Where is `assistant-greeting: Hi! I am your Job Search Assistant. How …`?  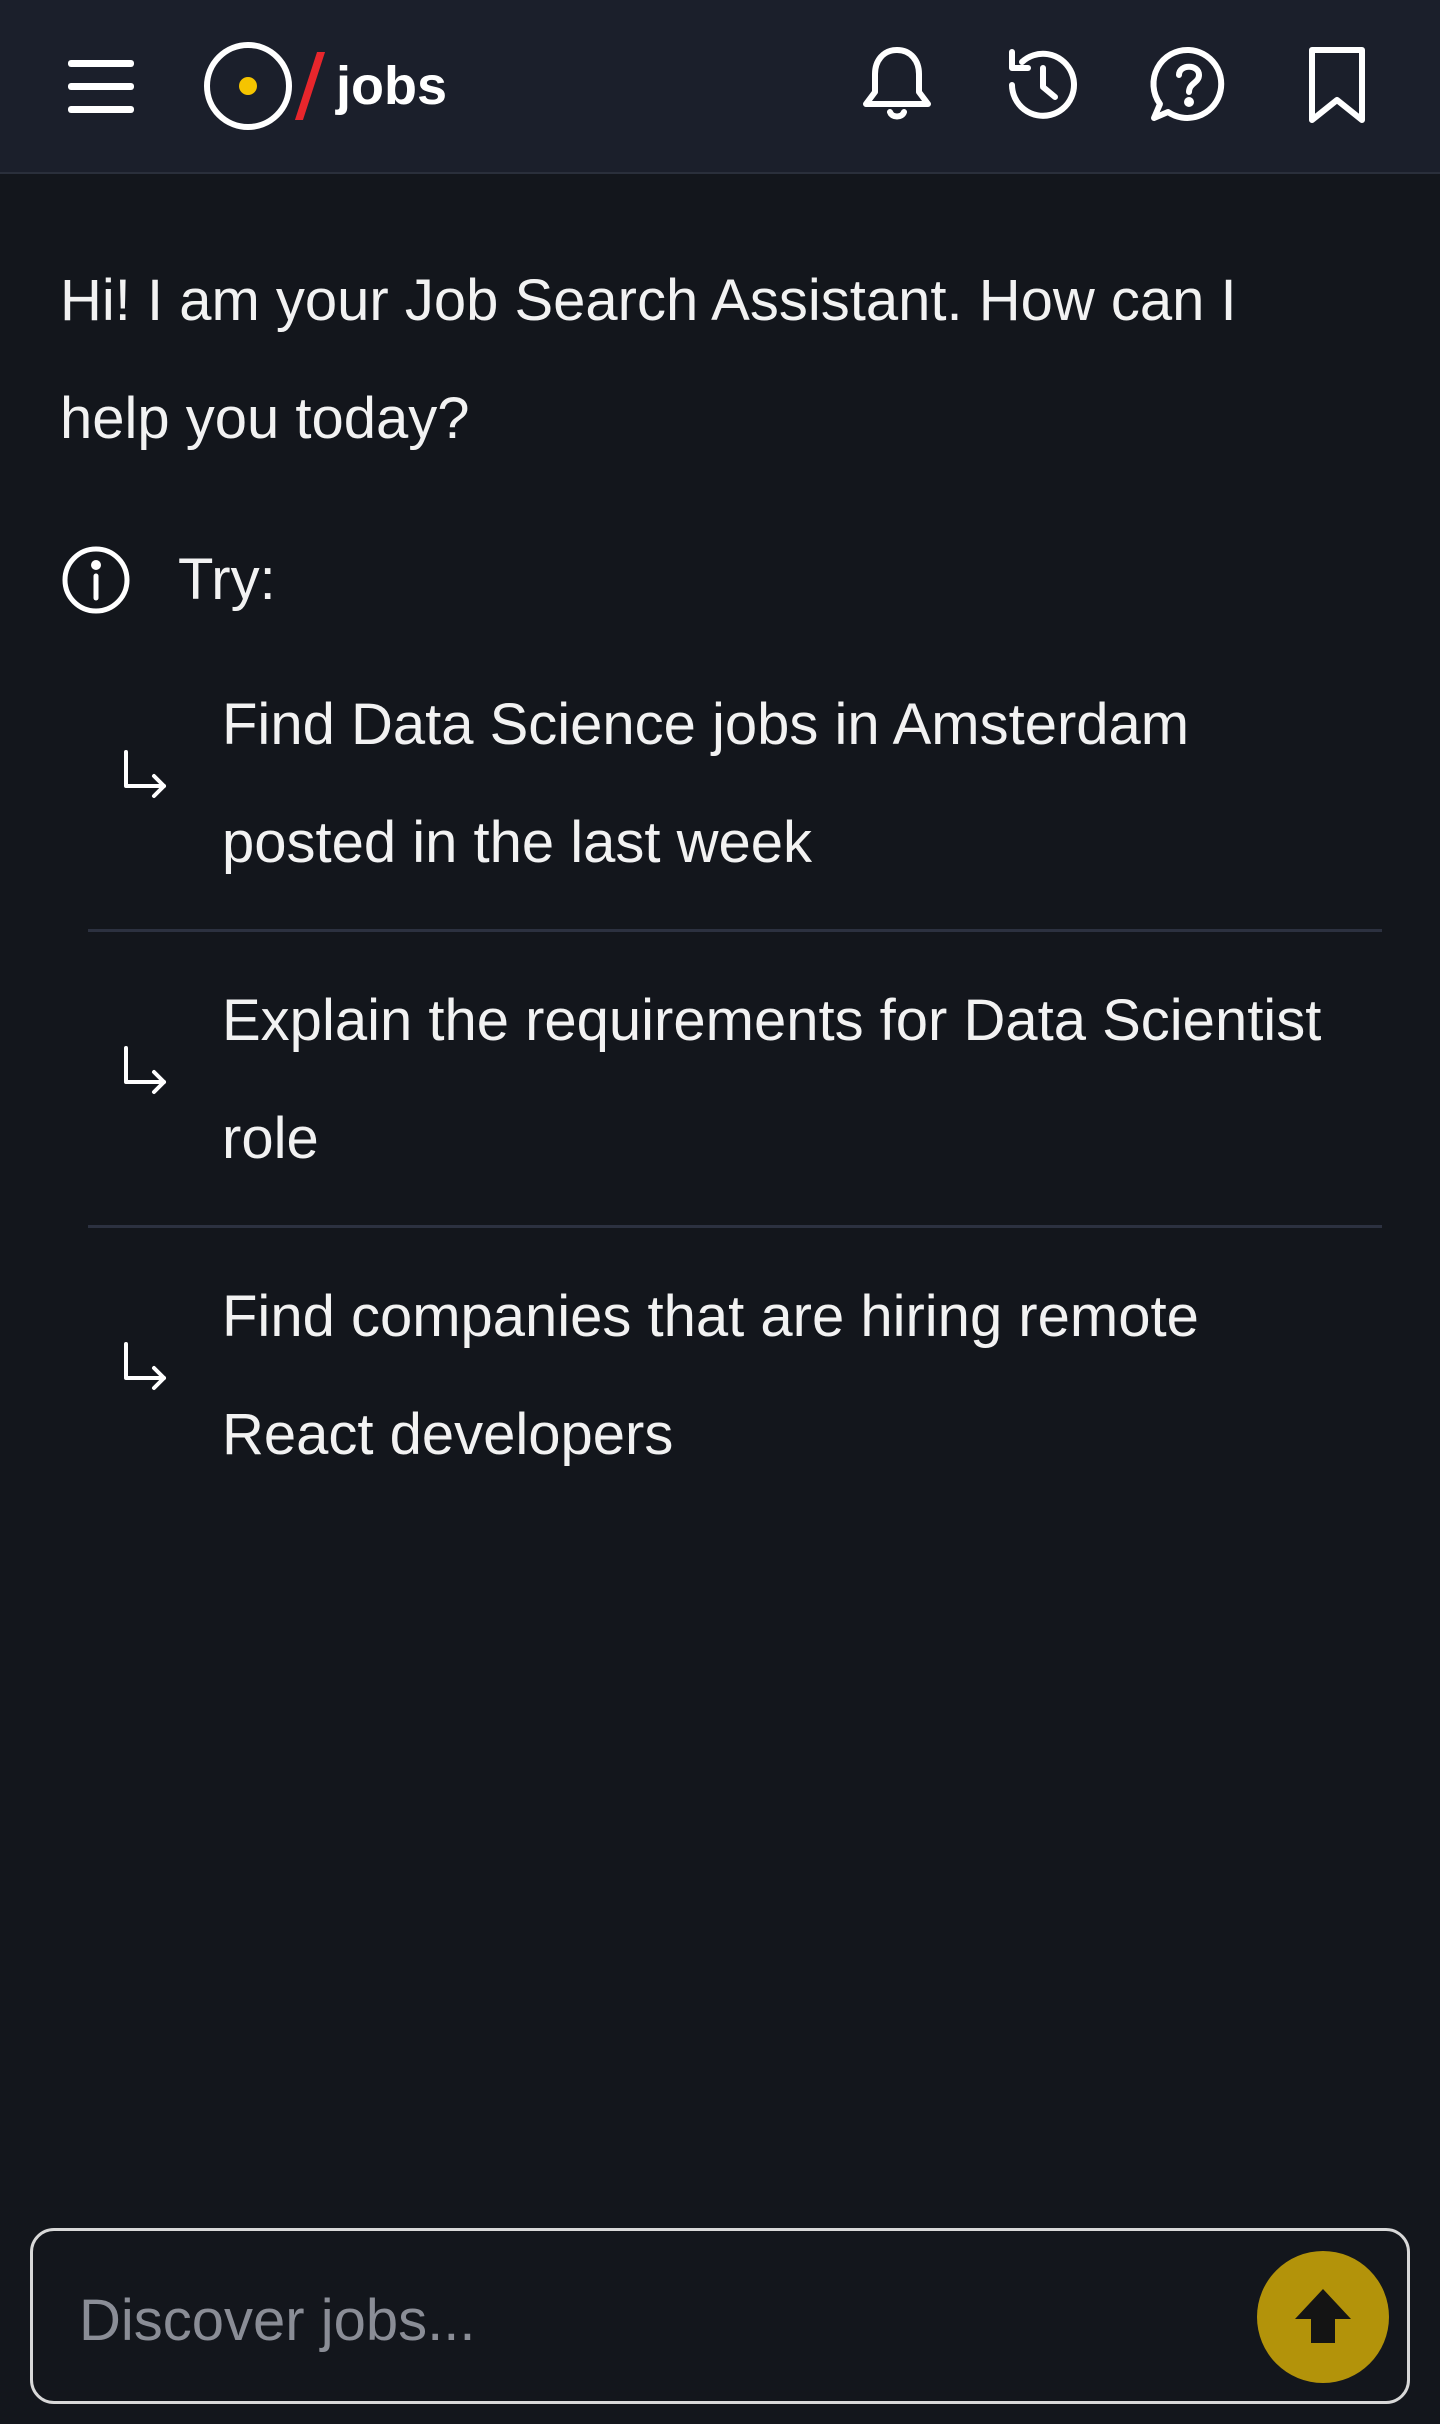 assistant-greeting: Hi! I am your Job Search Assistant. How … is located at coordinates (648, 359).